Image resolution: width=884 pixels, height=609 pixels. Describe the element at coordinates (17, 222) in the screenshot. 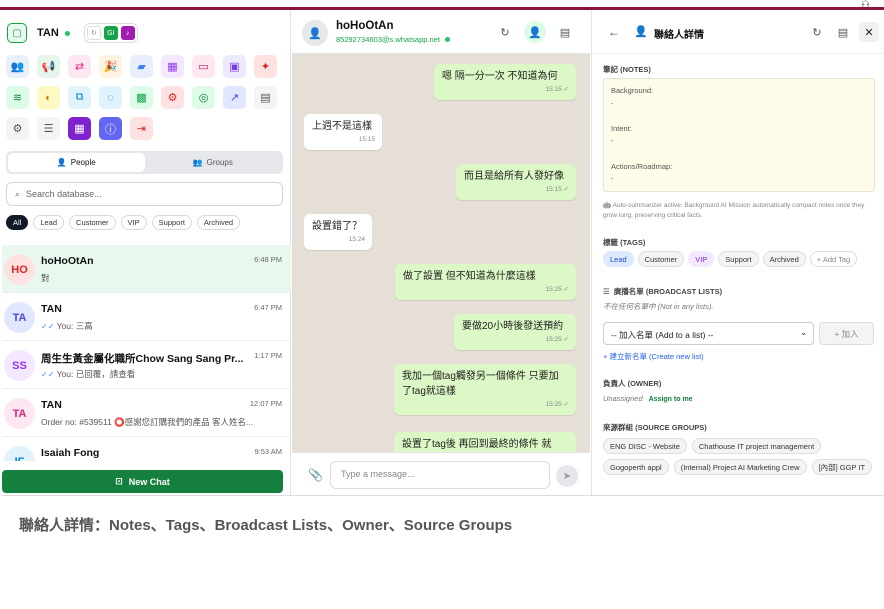

I see `filter-chip-all: All` at that location.